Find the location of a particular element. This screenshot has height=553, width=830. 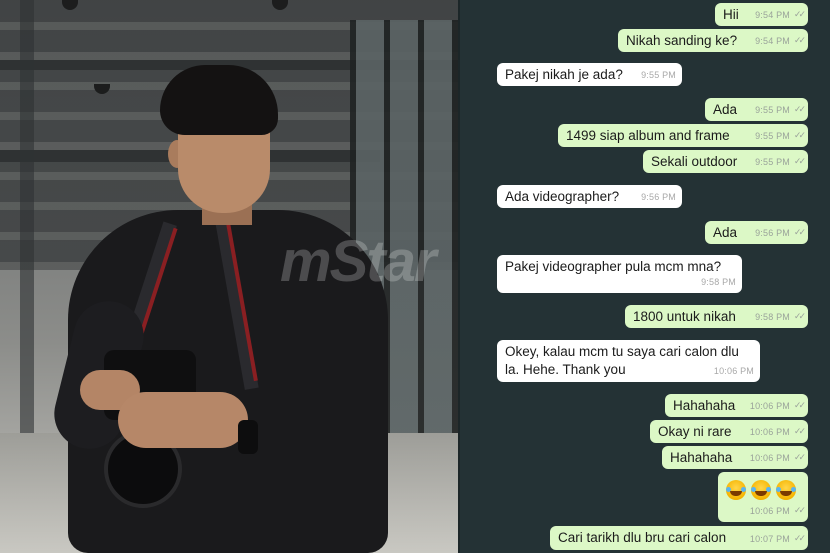

message-bubble-outgoing: 1800 untuk nikah 9:58 PM ✓✓ is located at coordinates (716, 316).